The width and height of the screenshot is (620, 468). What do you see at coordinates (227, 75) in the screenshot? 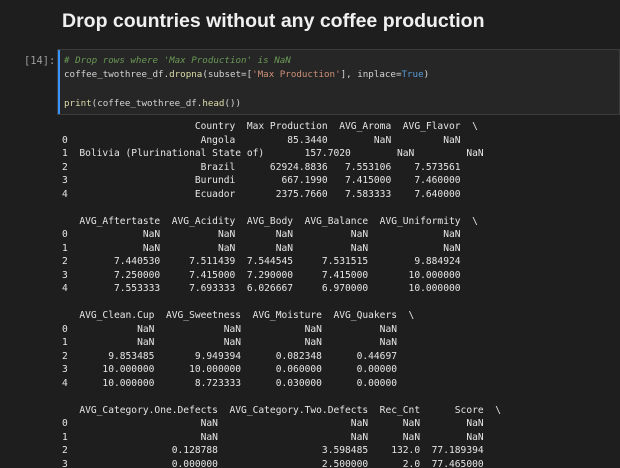
I see `code-token: (subset=[` at bounding box center [227, 75].